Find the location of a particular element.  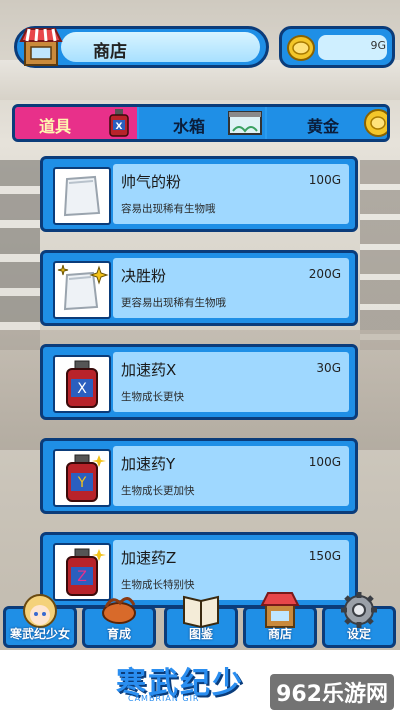

creature-icon is located at coordinates (119, 610).